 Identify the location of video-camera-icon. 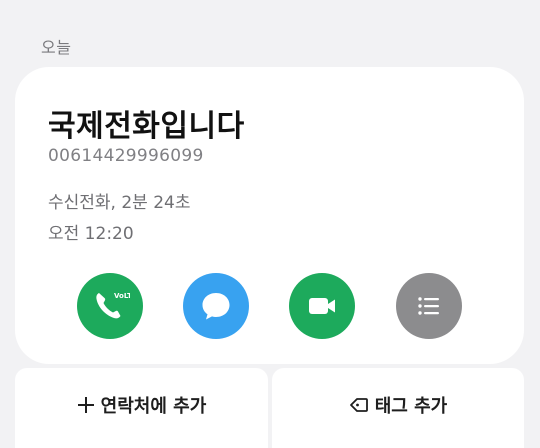
(322, 306).